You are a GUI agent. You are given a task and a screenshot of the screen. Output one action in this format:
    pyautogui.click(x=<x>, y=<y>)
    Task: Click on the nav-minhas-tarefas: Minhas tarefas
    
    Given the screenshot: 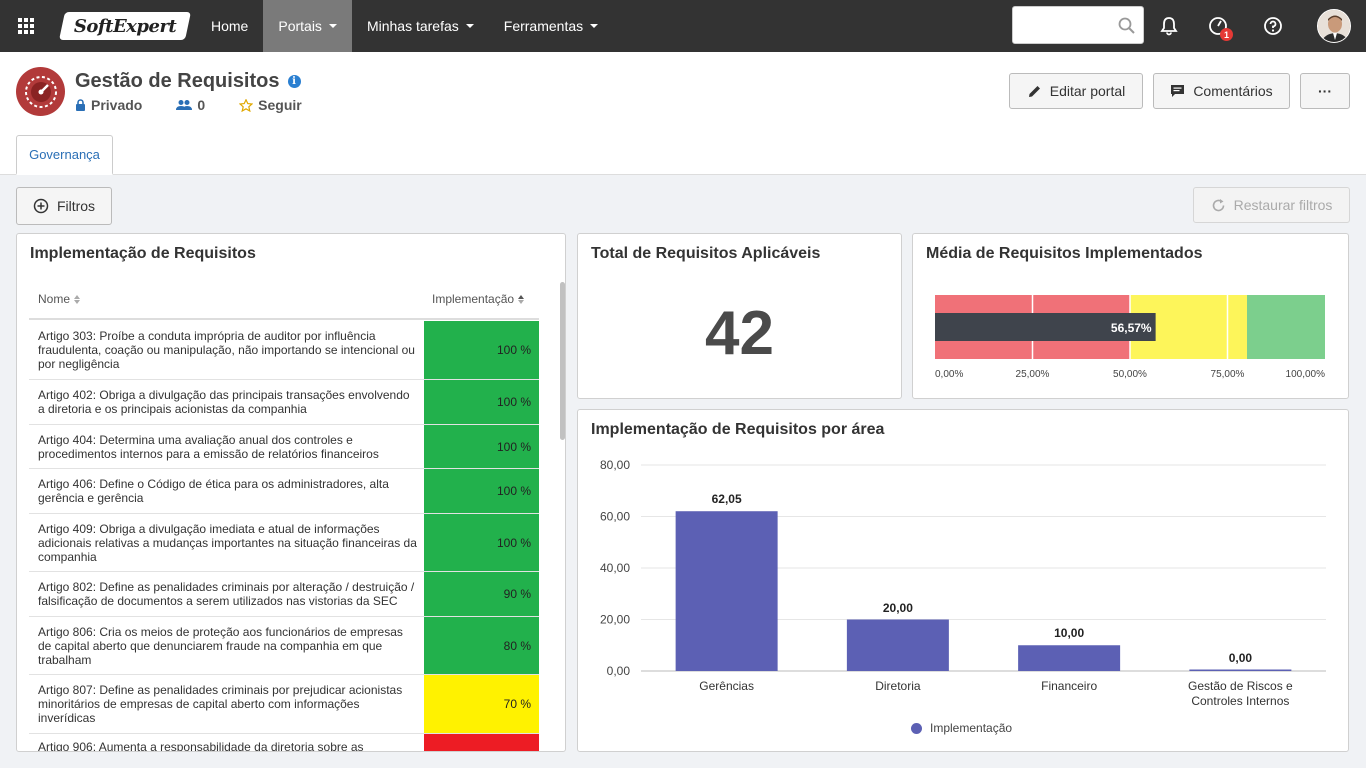 What is the action you would take?
    pyautogui.click(x=420, y=26)
    